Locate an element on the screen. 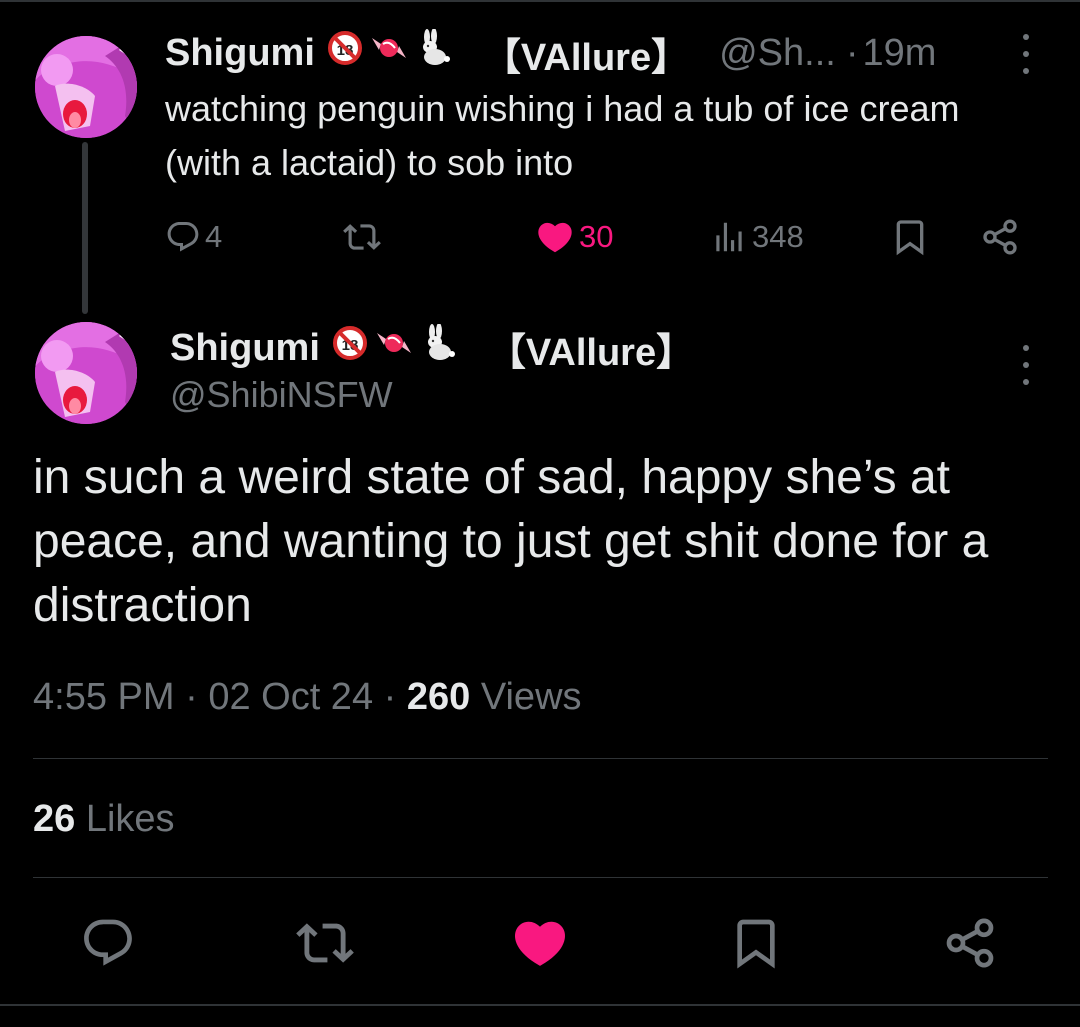  bottom-border is located at coordinates (540, 1005).